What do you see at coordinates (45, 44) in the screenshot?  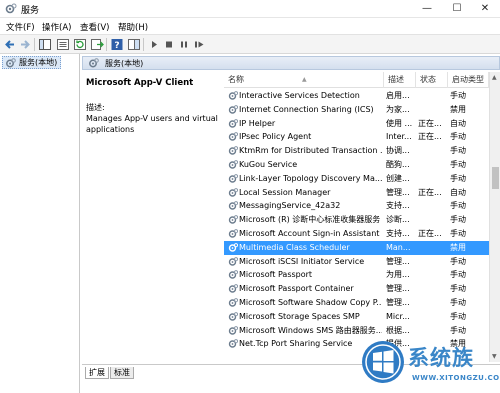 I see `show-hide-tree-icon` at bounding box center [45, 44].